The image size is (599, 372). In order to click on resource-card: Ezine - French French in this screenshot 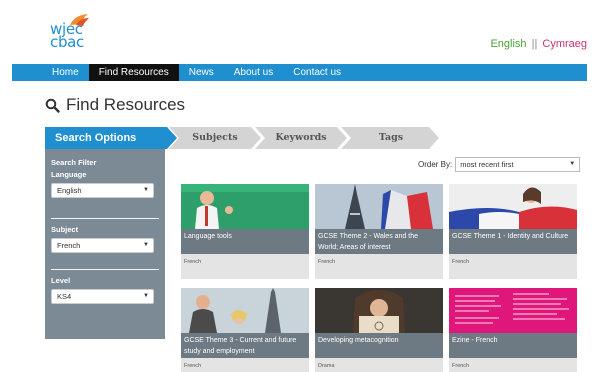, I will do `click(513, 330)`.